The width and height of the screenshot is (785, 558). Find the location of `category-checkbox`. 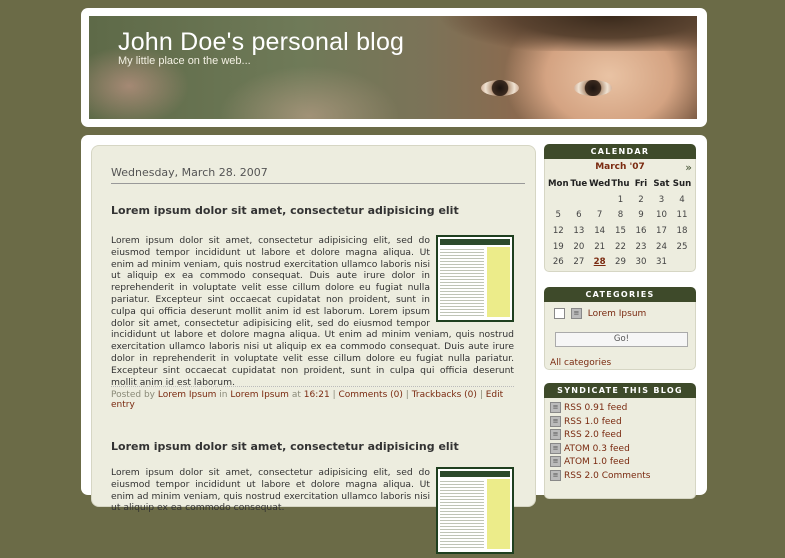

category-checkbox is located at coordinates (559, 313).